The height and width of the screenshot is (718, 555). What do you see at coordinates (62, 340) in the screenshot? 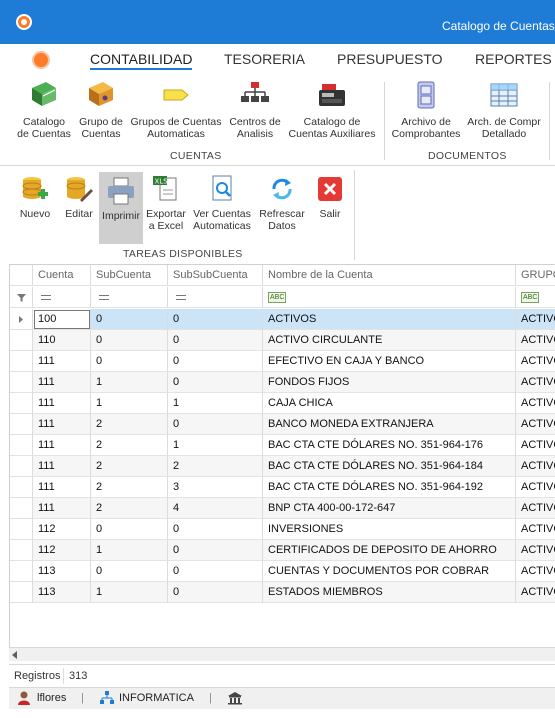
I see `cell-cuenta: 110` at bounding box center [62, 340].